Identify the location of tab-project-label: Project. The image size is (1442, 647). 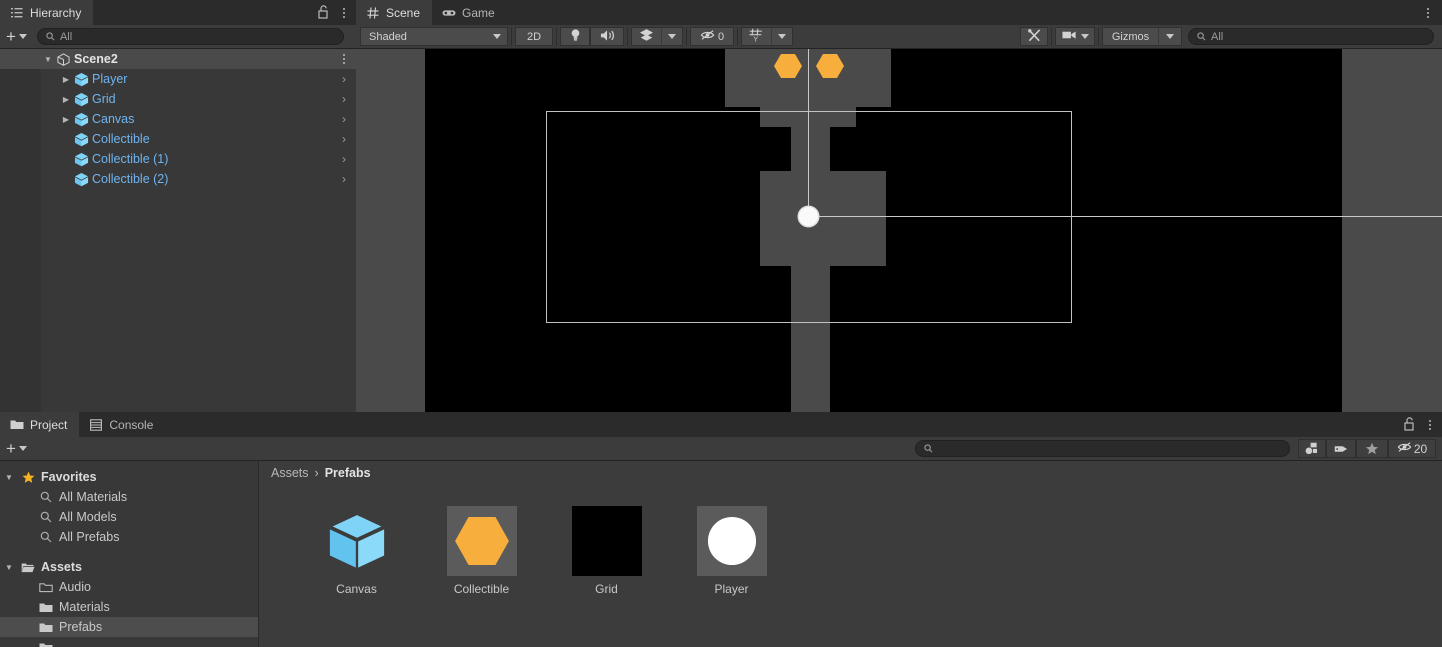
(49, 424).